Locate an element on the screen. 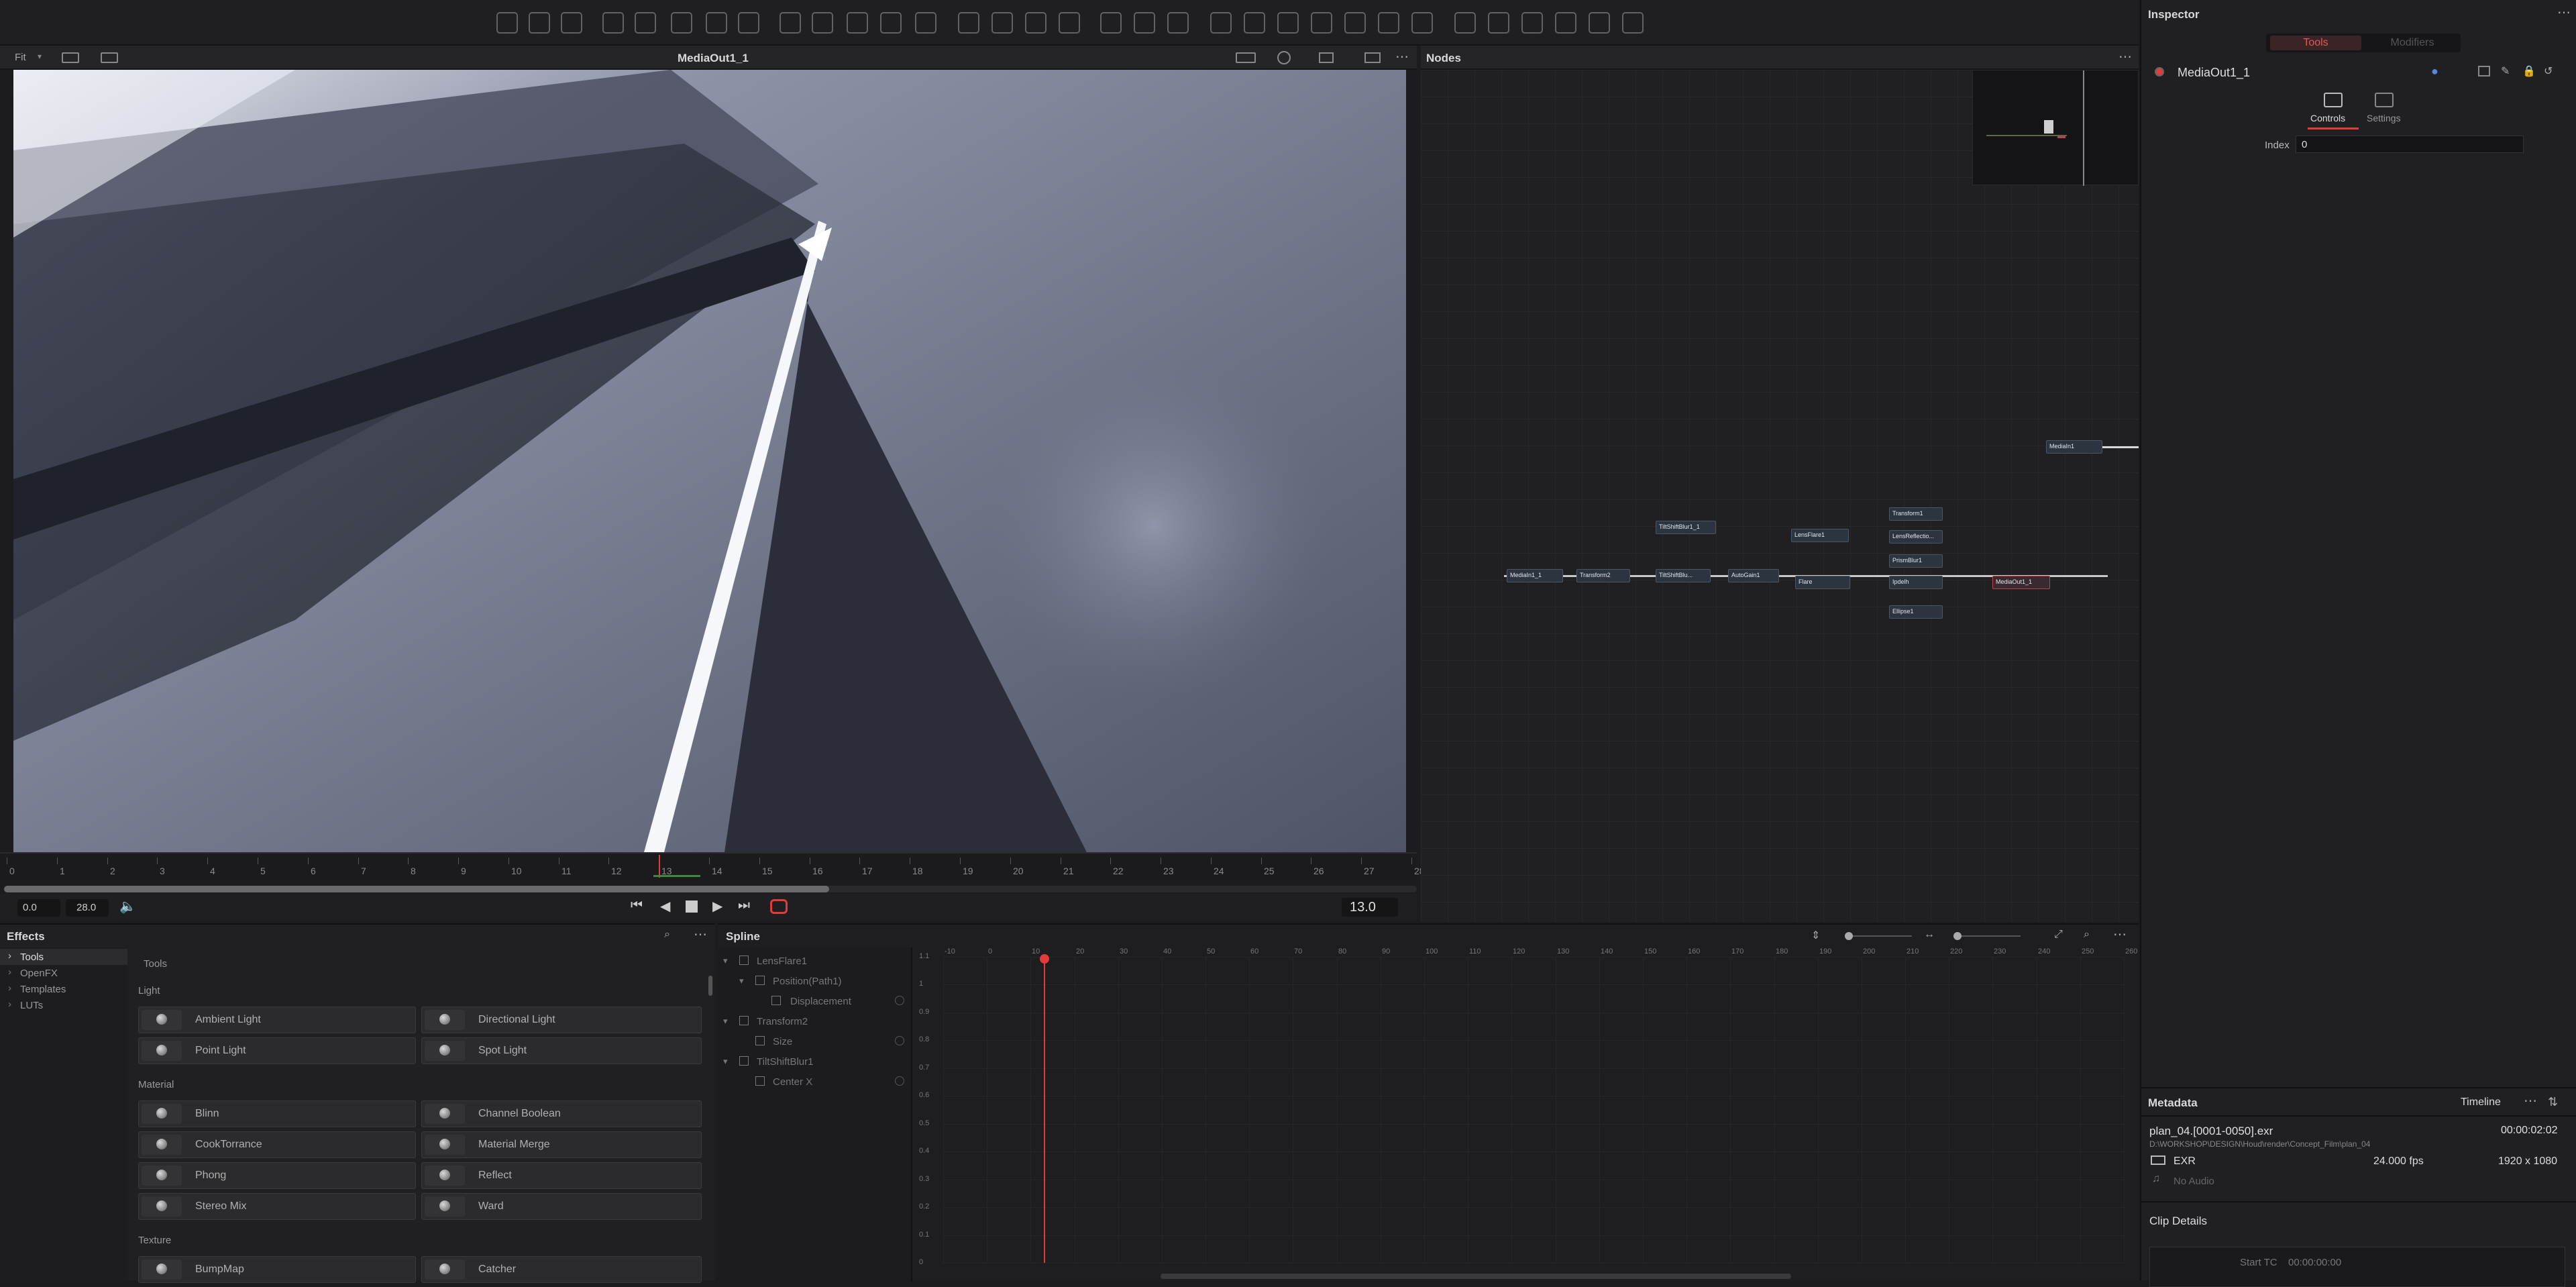 This screenshot has height=1287, width=2576. spline-item-lensflare1: LensFlare1 is located at coordinates (782, 961).